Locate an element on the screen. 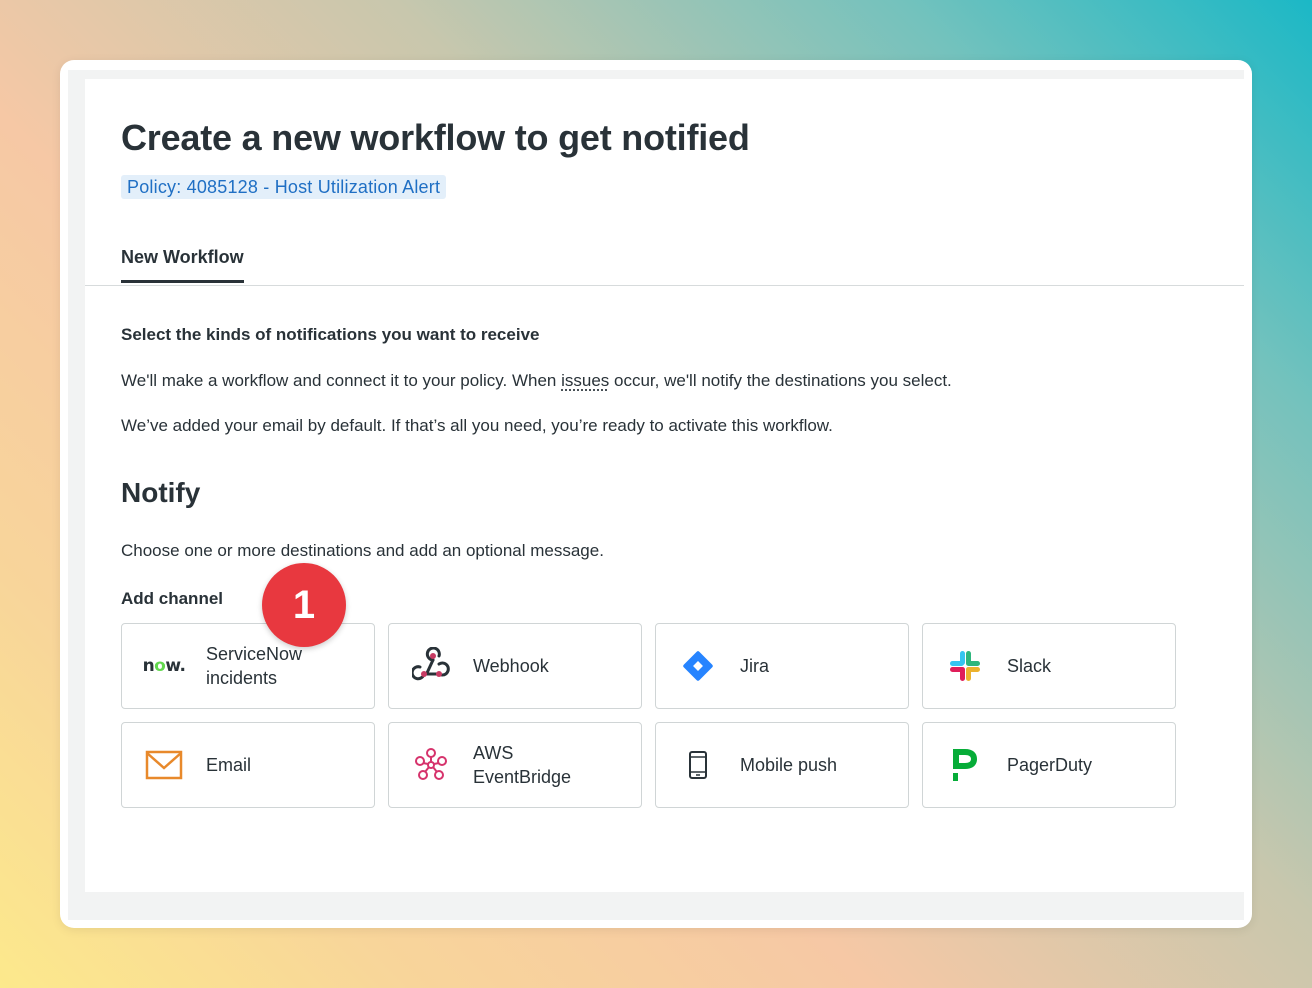 This screenshot has height=988, width=1312. channel-label: AWS EventBridge is located at coordinates (522, 765).